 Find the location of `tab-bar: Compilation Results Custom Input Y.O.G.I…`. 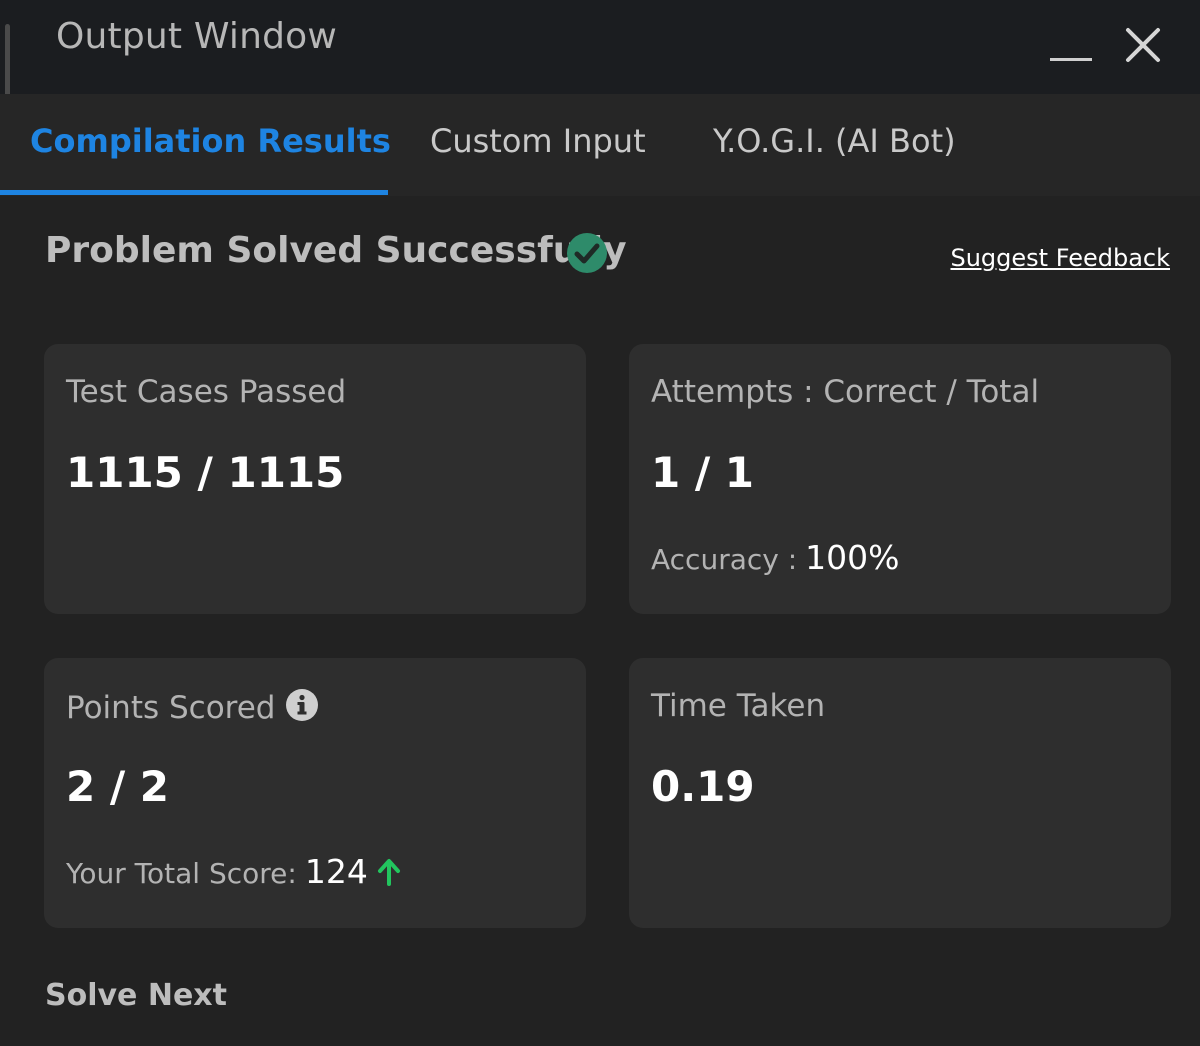

tab-bar: Compilation Results Custom Input Y.O.G.I… is located at coordinates (600, 145).